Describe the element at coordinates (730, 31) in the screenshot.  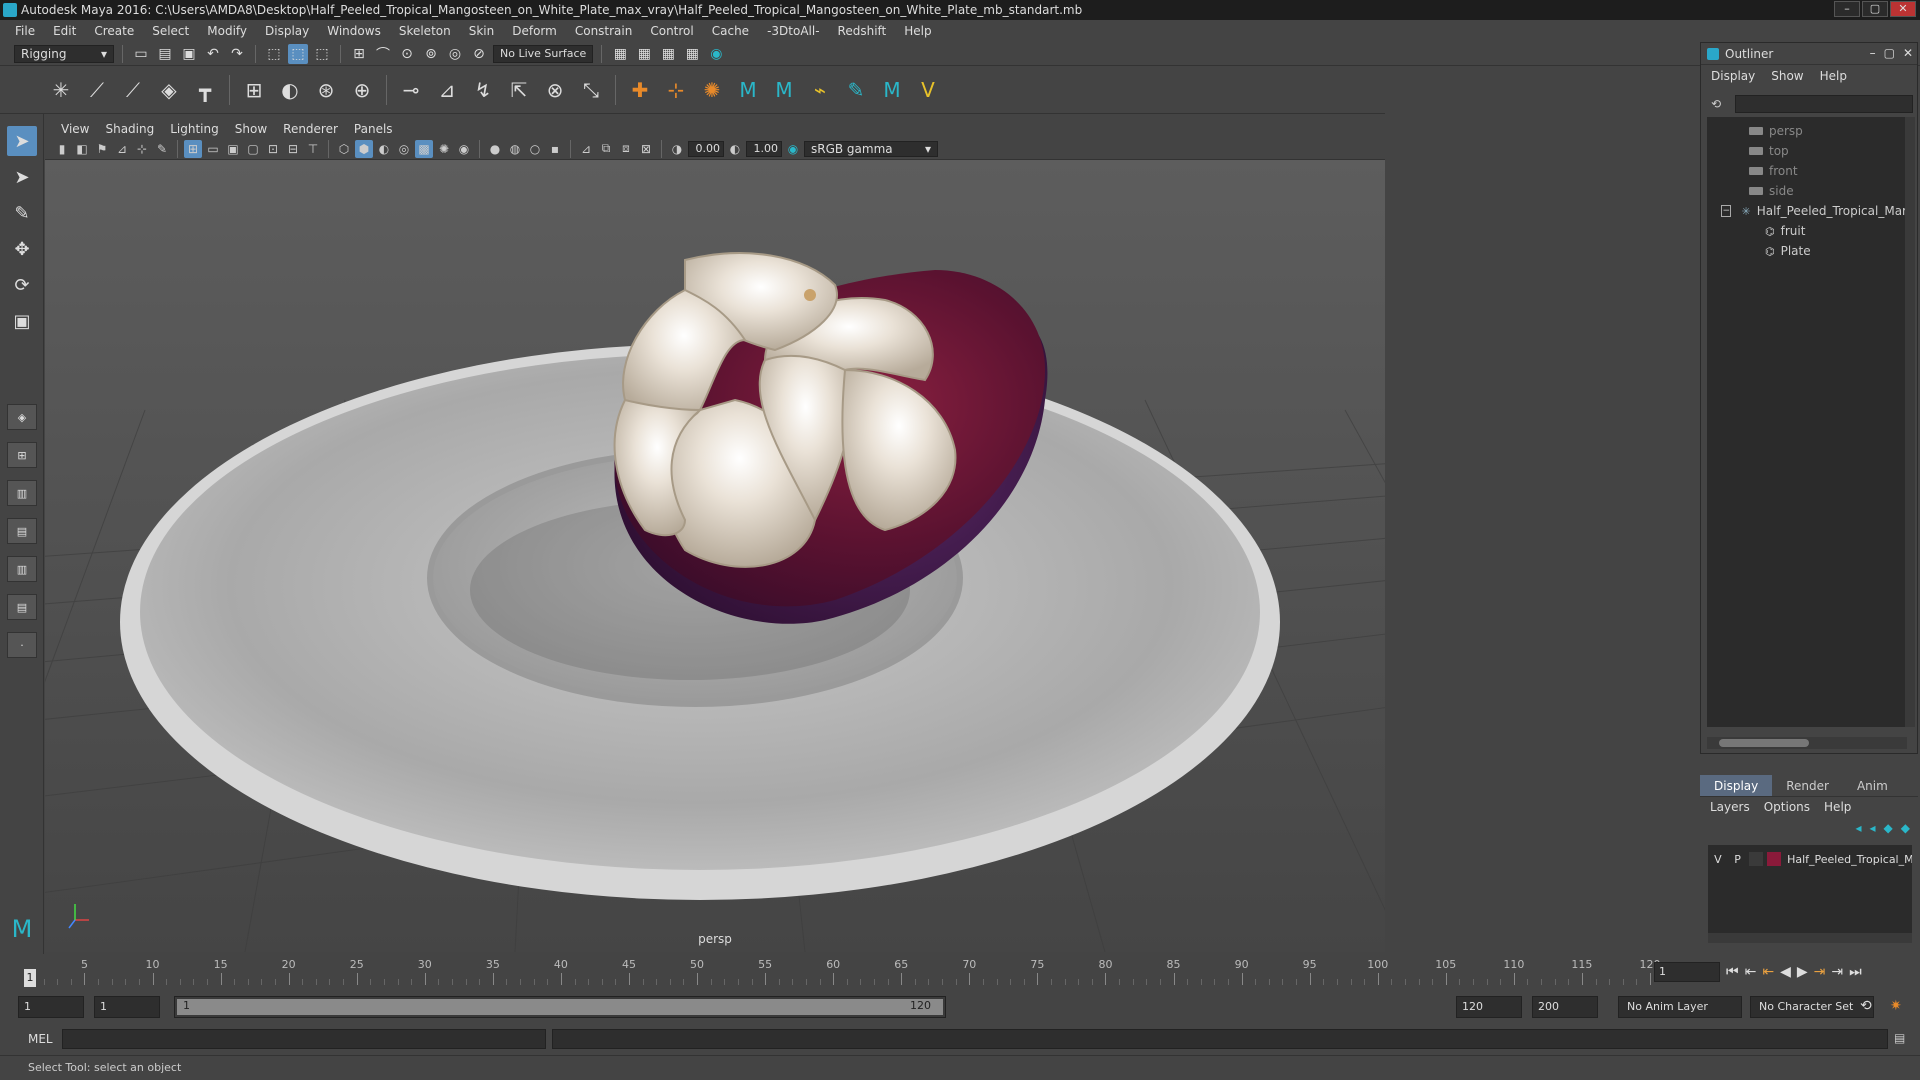
I see `menu-cache: Cache` at that location.